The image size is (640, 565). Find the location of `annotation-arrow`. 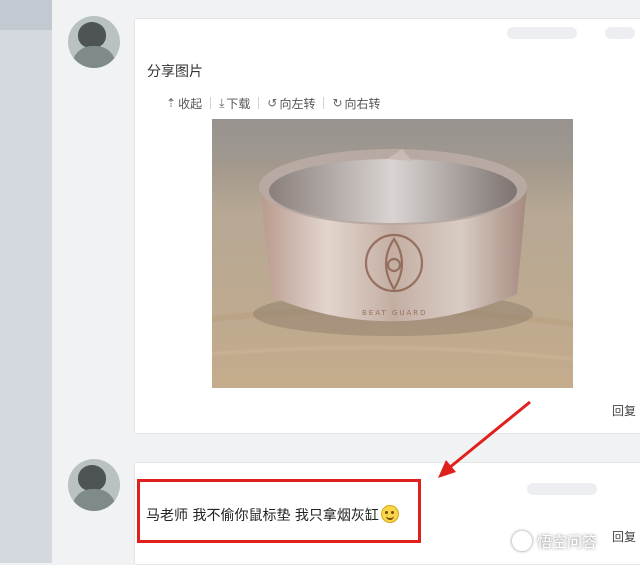

annotation-arrow is located at coordinates (484, 439).